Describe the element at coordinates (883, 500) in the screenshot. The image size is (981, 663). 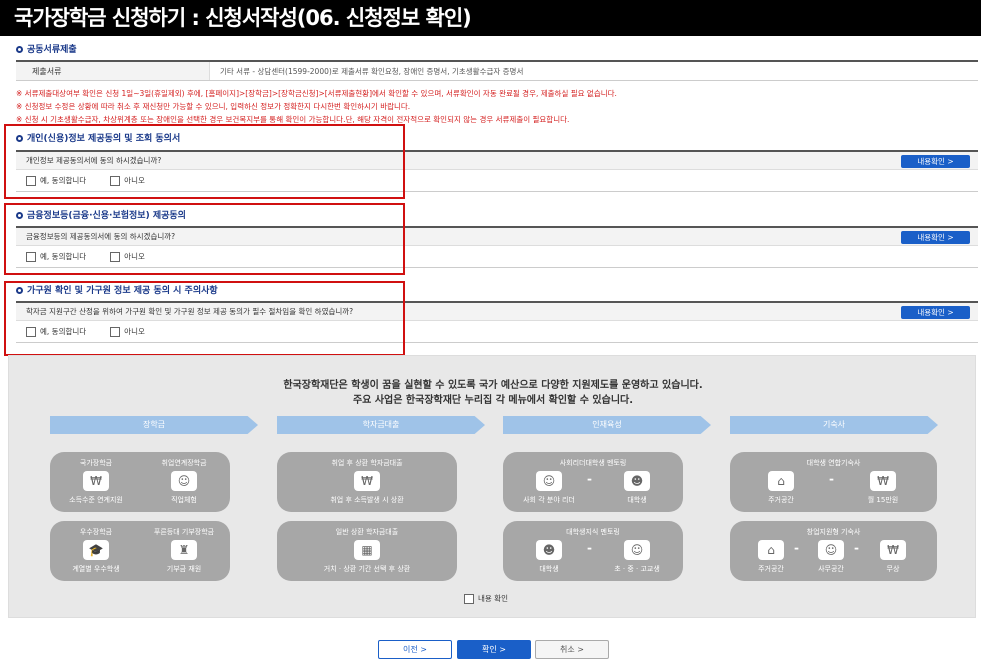
I see `card-desc: 월 15만원` at that location.